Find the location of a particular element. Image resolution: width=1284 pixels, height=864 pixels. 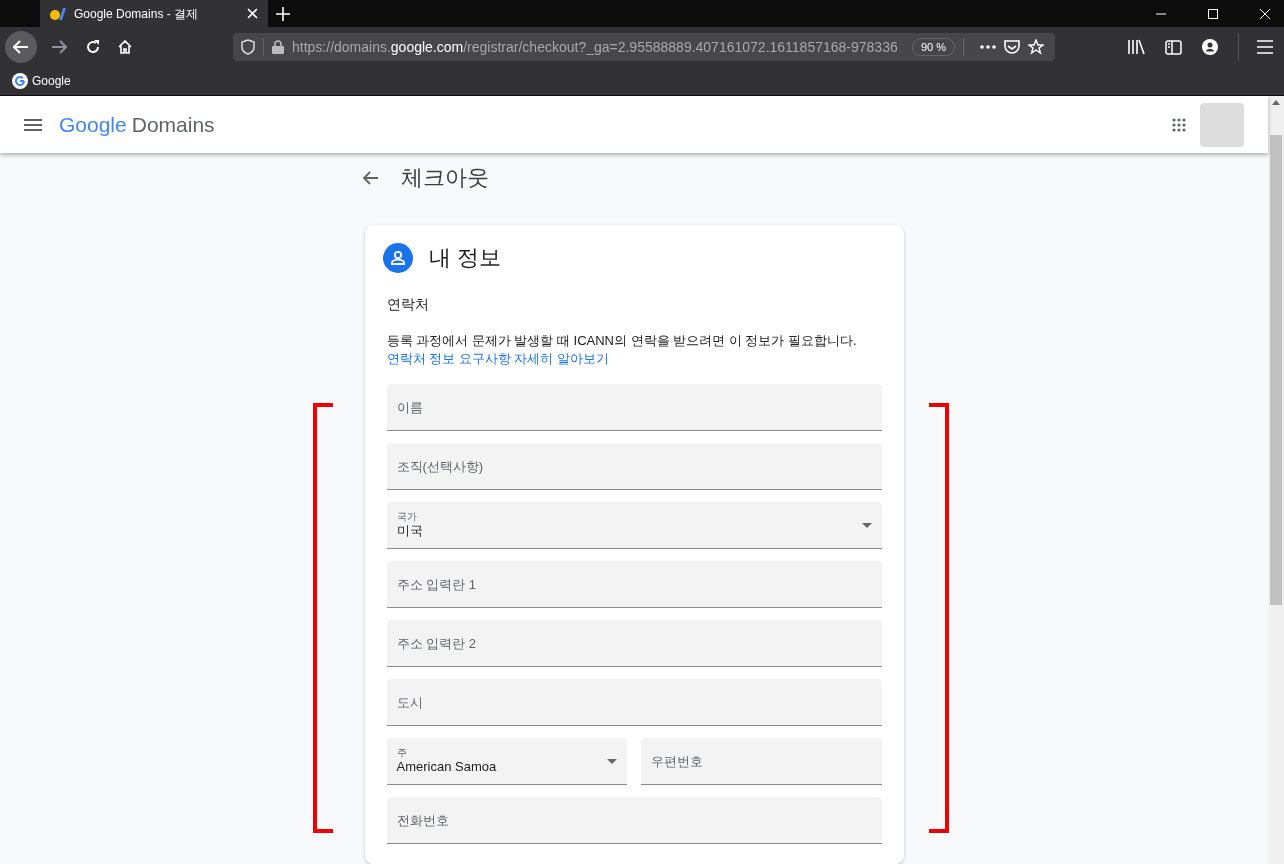

back-button is located at coordinates (21, 47).